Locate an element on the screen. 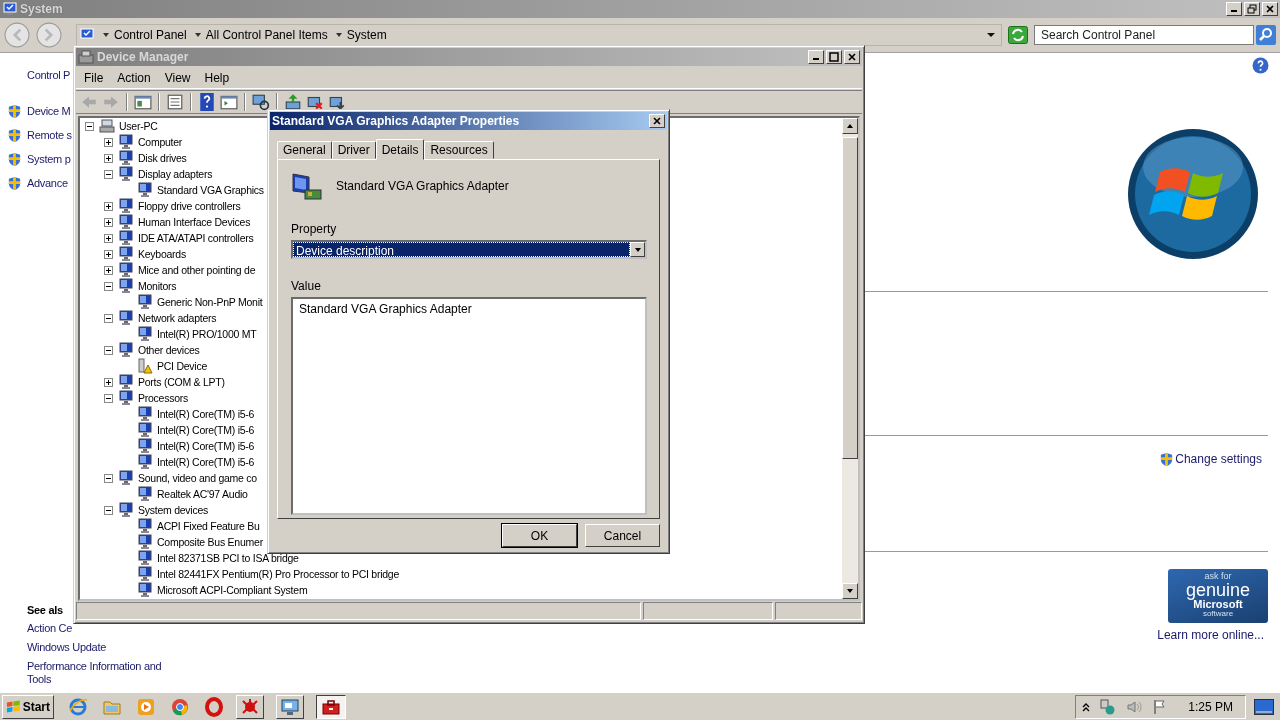 The height and width of the screenshot is (720, 1280). tree-item: Realtek AC'97 Audio is located at coordinates (202, 494).